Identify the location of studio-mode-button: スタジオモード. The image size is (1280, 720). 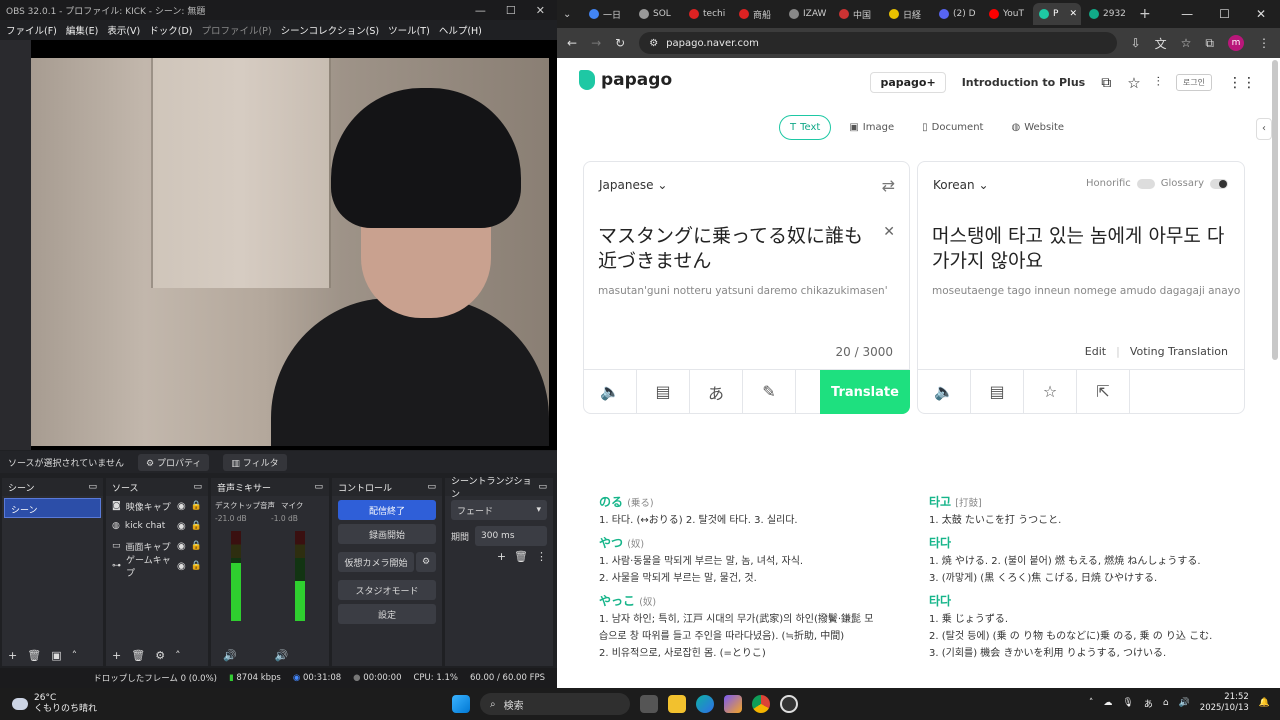
(387, 590).